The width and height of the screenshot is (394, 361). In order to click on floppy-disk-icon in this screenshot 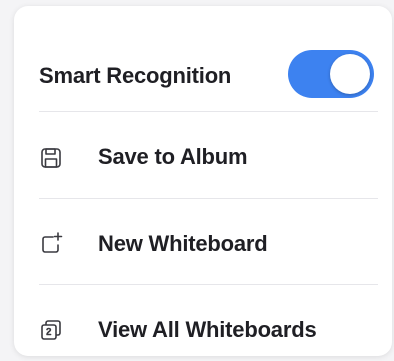, I will do `click(51, 158)`.